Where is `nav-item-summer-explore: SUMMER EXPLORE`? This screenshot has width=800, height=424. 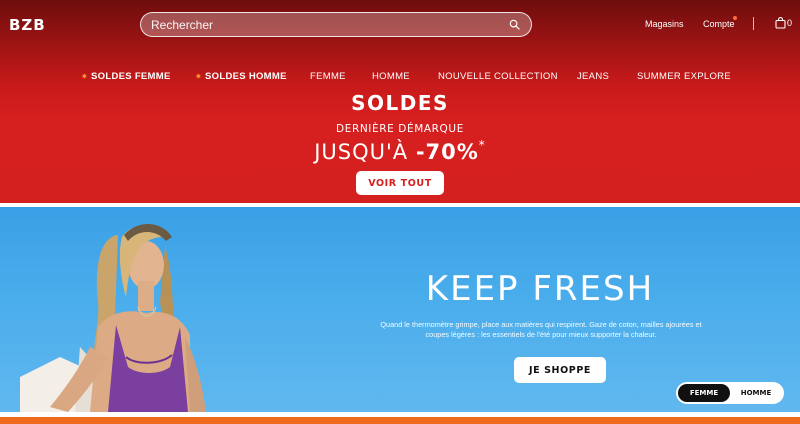
nav-item-summer-explore: SUMMER EXPLORE is located at coordinates (684, 76).